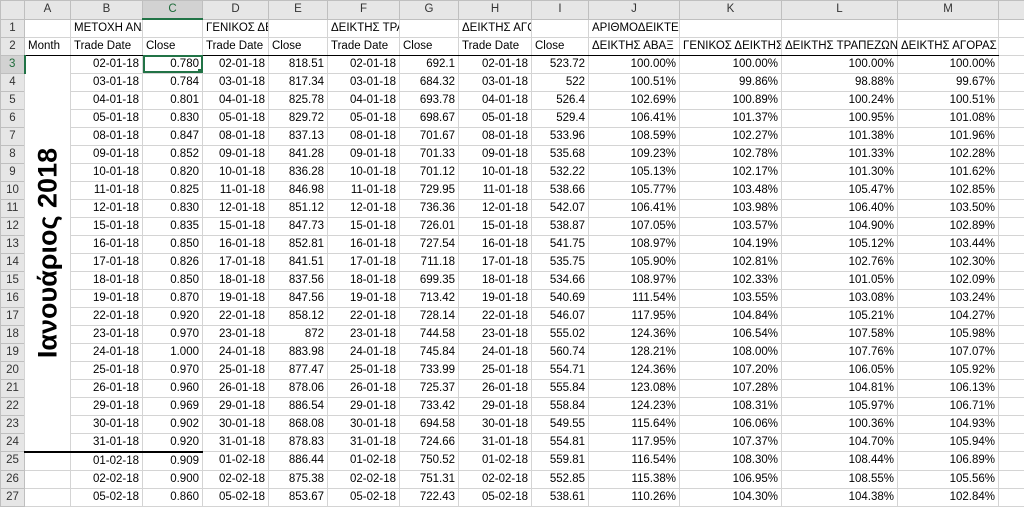  What do you see at coordinates (634, 46) in the screenshot?
I see `header-avax-index: ΔΕΙΚΤΗΣ ΑΒΑΞ` at bounding box center [634, 46].